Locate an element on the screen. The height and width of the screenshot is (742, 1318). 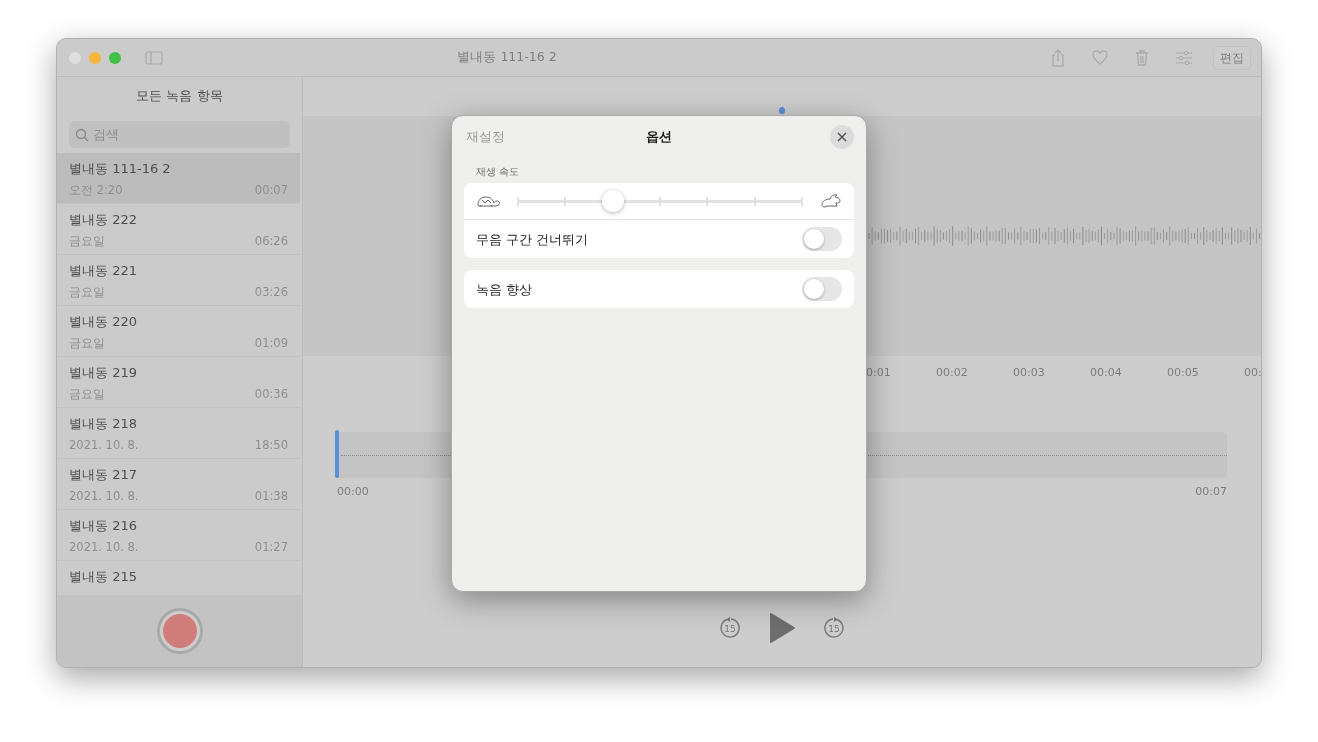
minimize-window-button is located at coordinates (95, 57).